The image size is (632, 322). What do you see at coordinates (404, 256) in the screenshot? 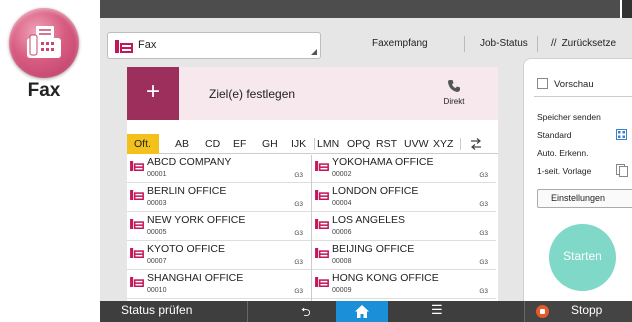
I see `address-entry: BEIJING OFFICE 00008 G3` at bounding box center [404, 256].